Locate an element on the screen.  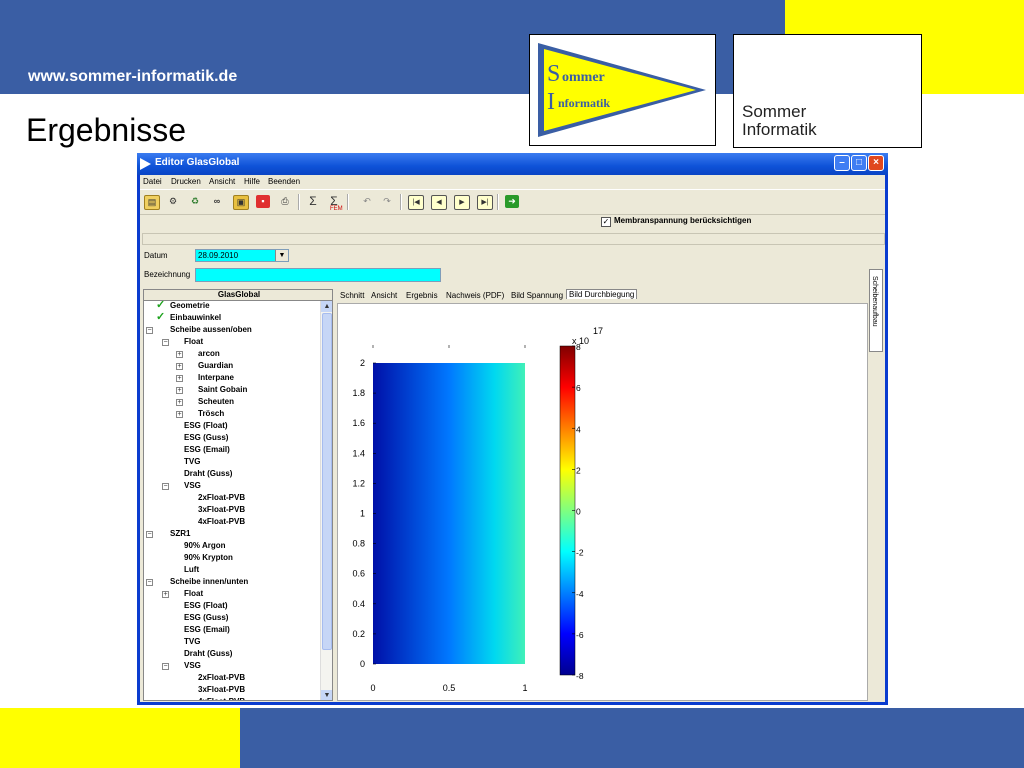
text-logo: Sommer Informatik is located at coordinates (827, 91).